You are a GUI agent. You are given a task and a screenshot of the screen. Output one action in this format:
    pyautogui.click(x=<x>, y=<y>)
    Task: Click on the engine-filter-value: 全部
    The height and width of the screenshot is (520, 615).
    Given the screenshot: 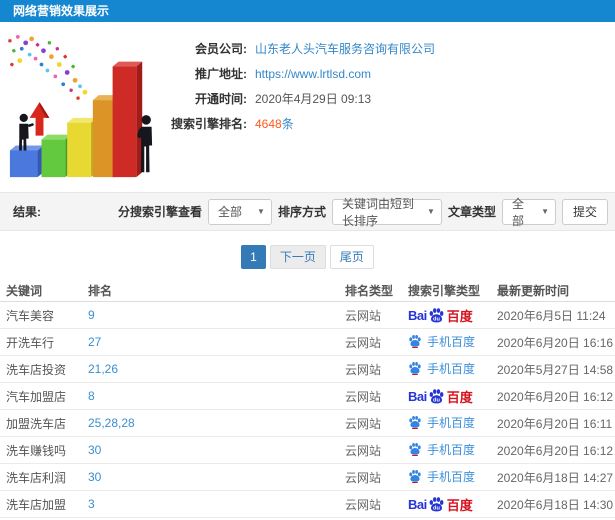 What is the action you would take?
    pyautogui.click(x=229, y=212)
    